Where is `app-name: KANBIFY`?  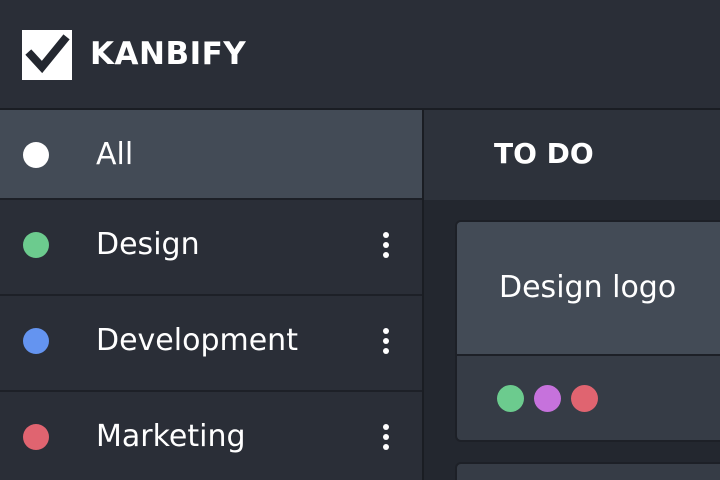
app-name: KANBIFY is located at coordinates (168, 54).